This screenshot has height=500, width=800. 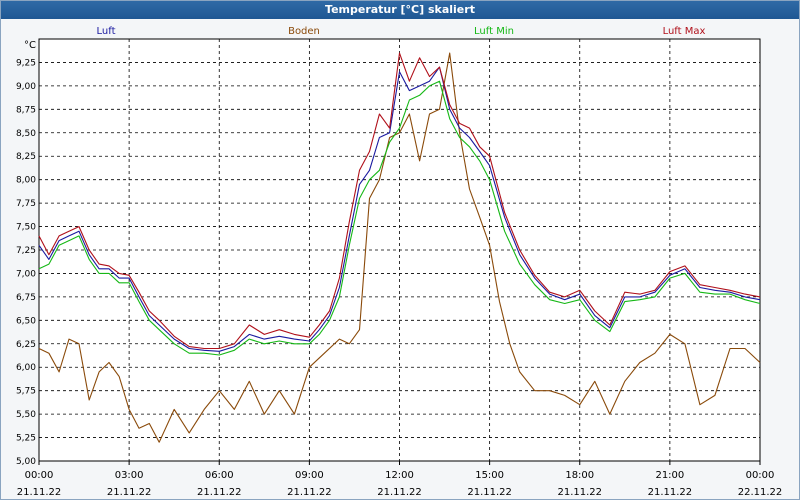 I want to click on y-axis-label: °C, so click(x=30, y=45).